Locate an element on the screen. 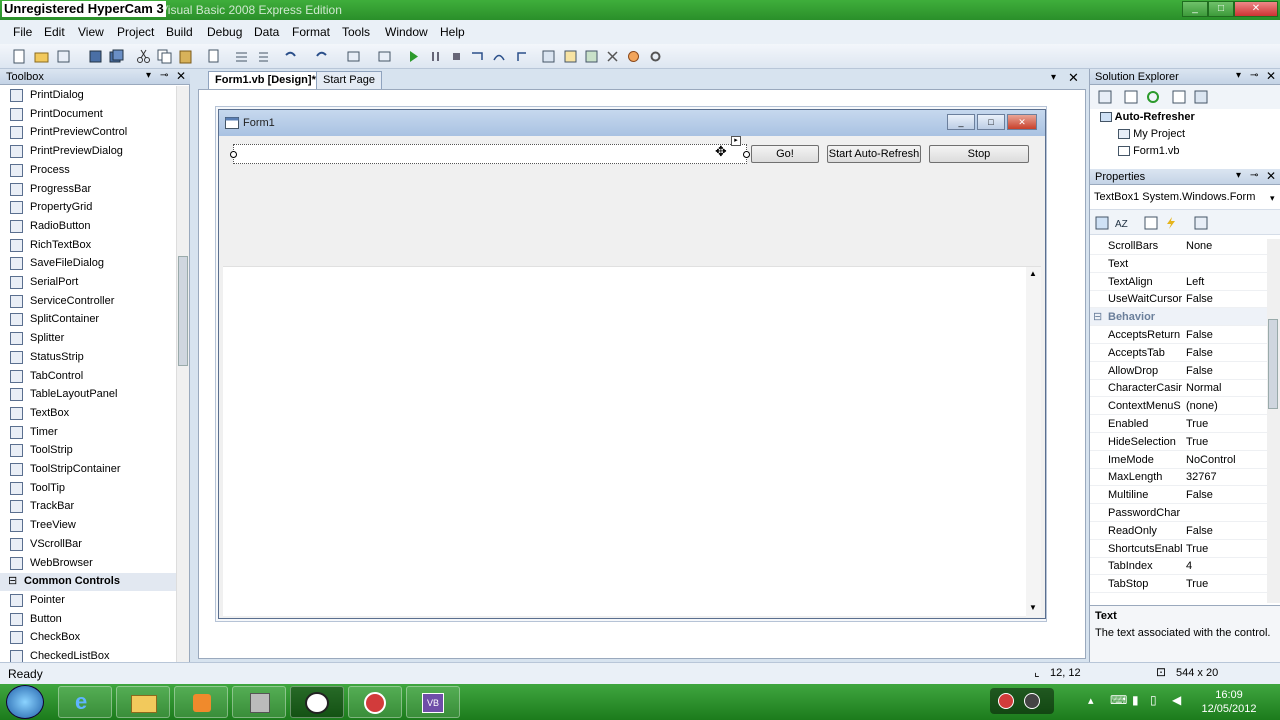 This screenshot has height=720, width=1280. property-value: True is located at coordinates (1226, 424).